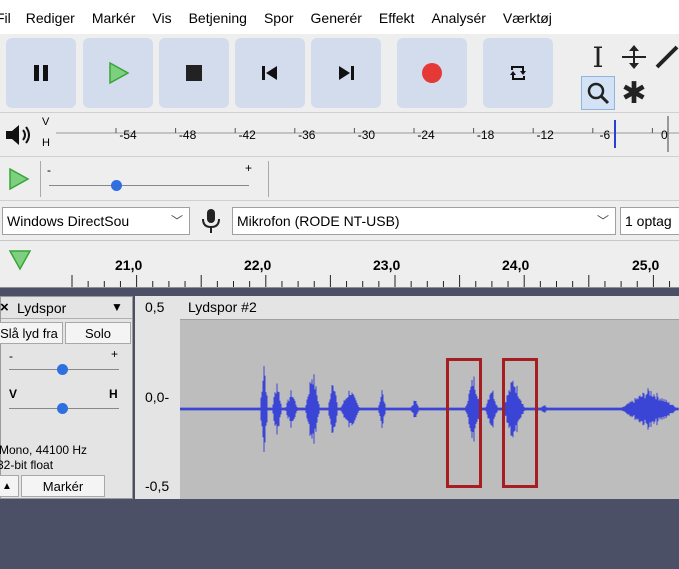 The width and height of the screenshot is (679, 569). What do you see at coordinates (646, 265) in the screenshot?
I see `timeline-label: 25,0` at bounding box center [646, 265].